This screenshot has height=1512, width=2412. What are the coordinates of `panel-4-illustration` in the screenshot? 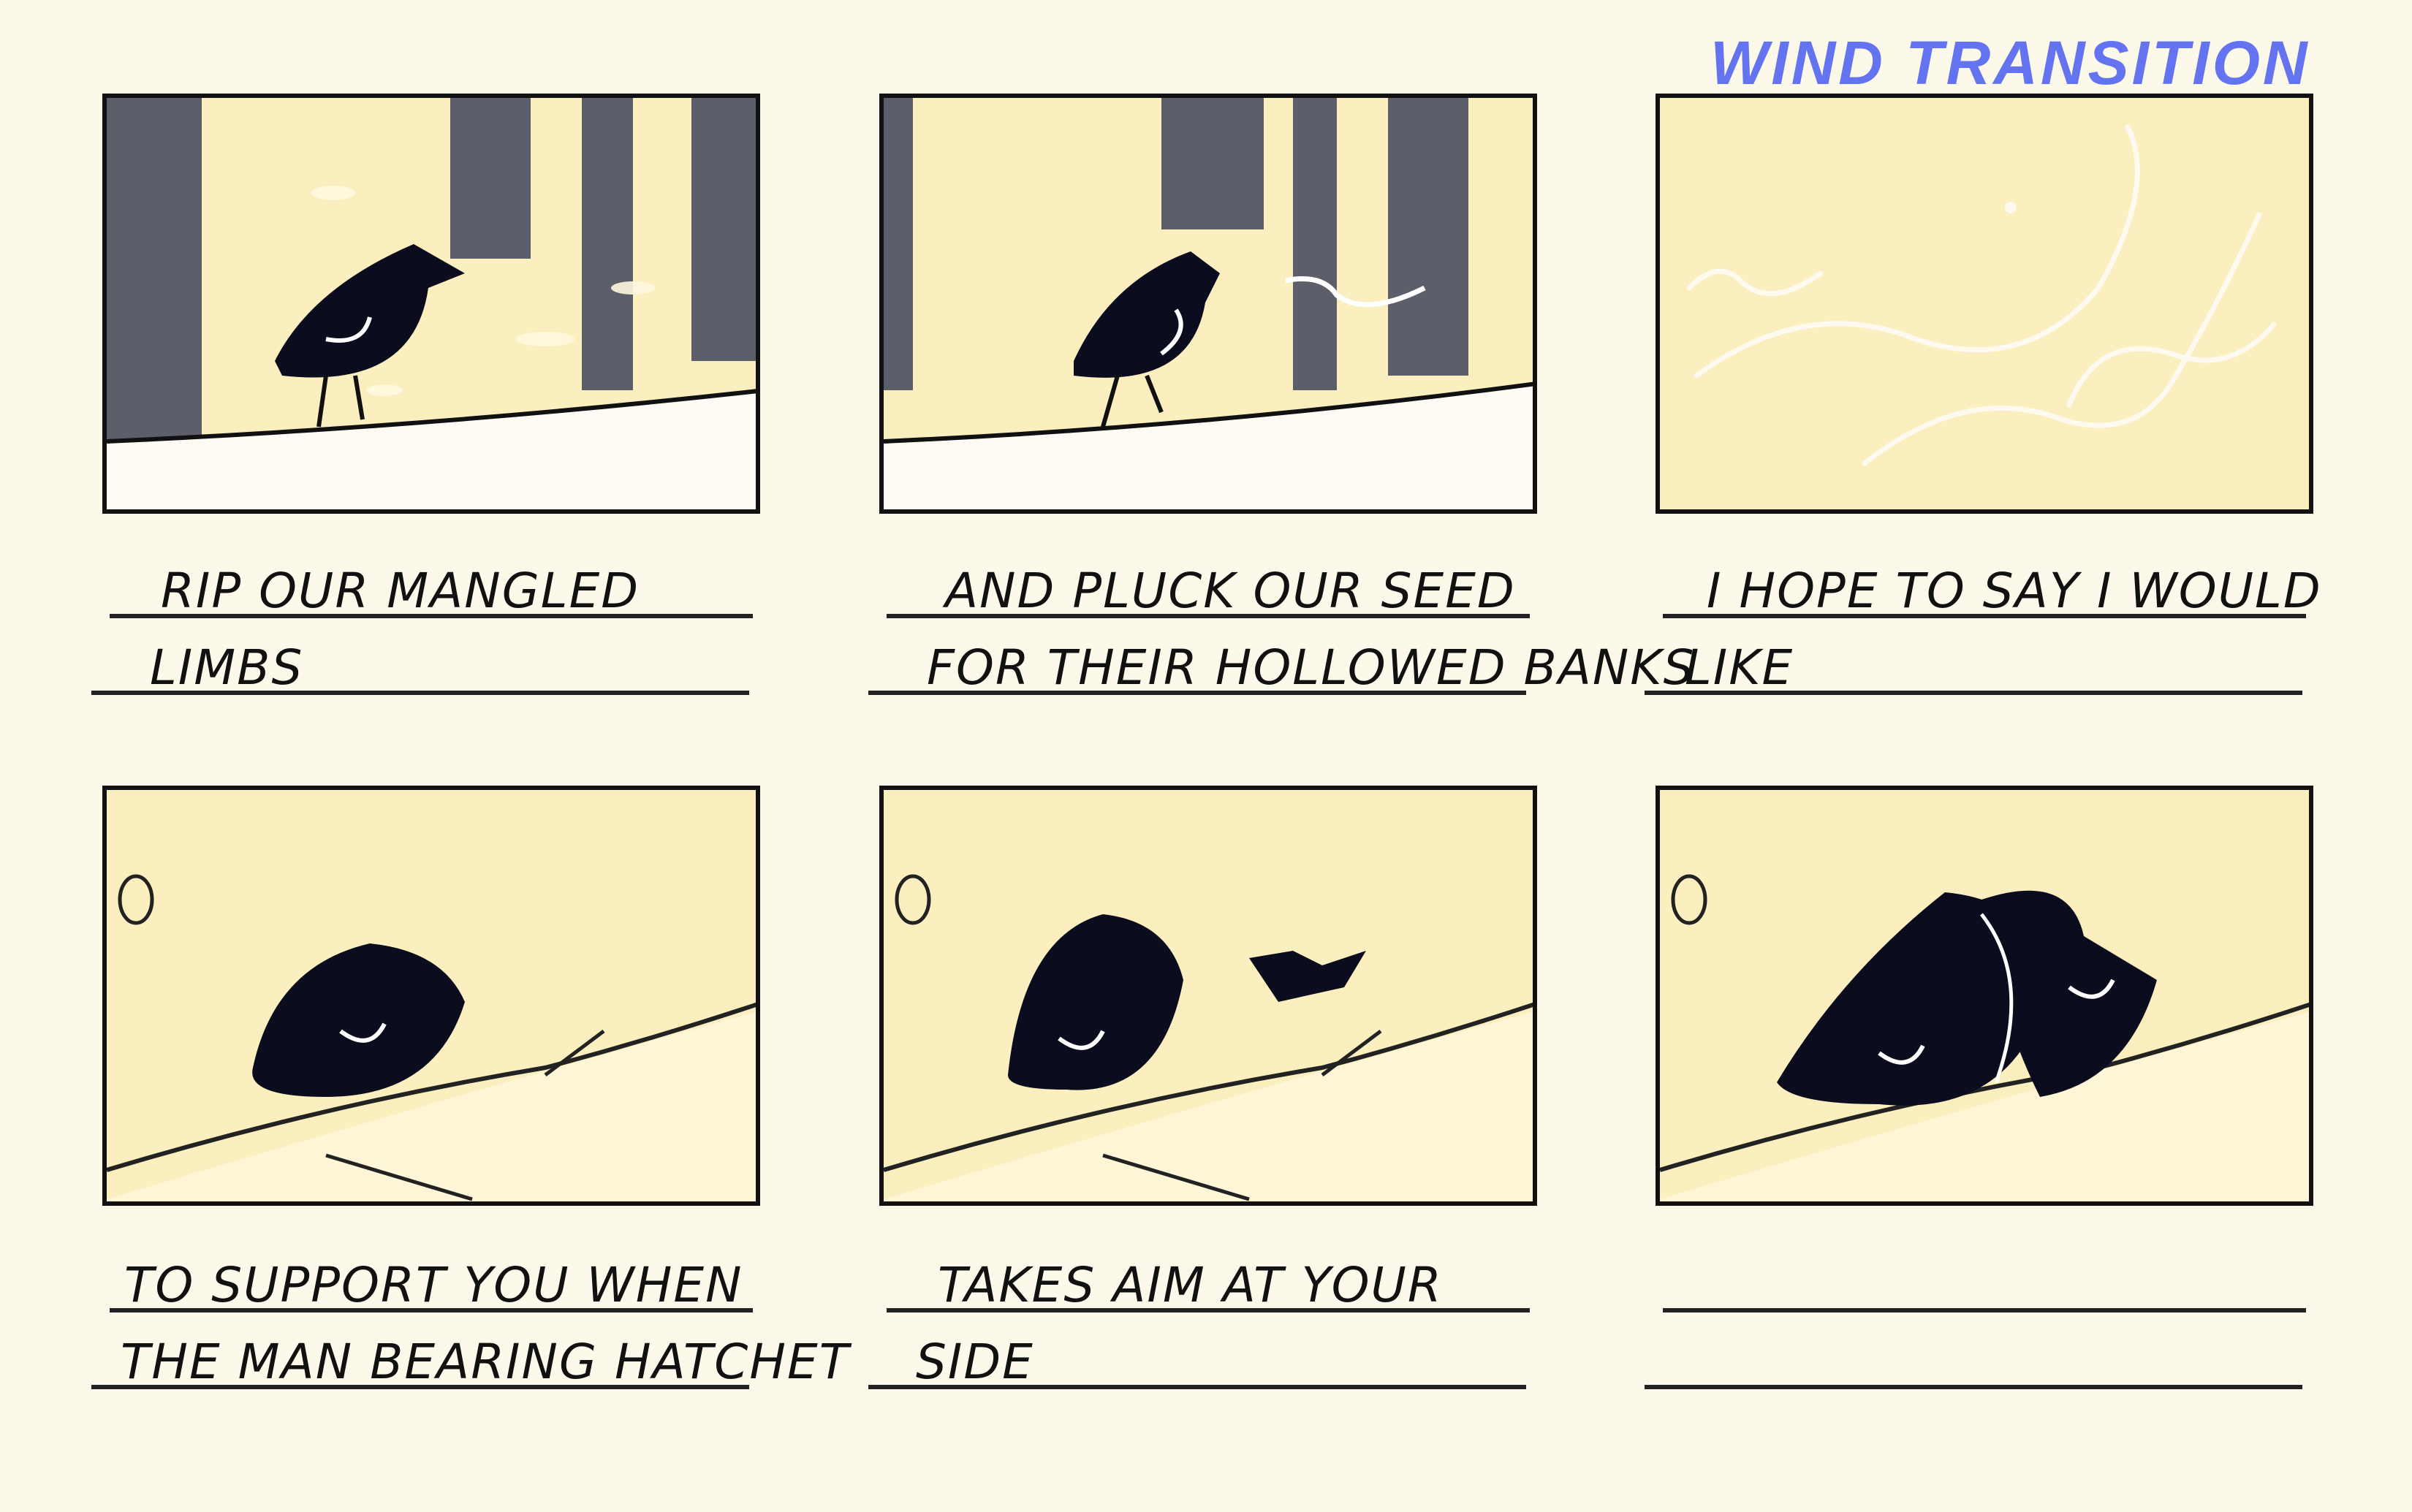 It's located at (432, 1037).